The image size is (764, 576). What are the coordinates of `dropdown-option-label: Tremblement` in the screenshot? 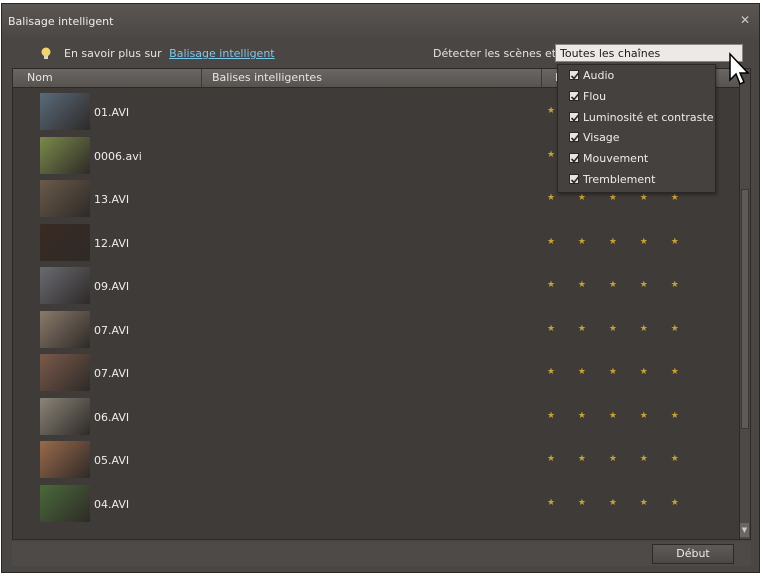 It's located at (619, 179).